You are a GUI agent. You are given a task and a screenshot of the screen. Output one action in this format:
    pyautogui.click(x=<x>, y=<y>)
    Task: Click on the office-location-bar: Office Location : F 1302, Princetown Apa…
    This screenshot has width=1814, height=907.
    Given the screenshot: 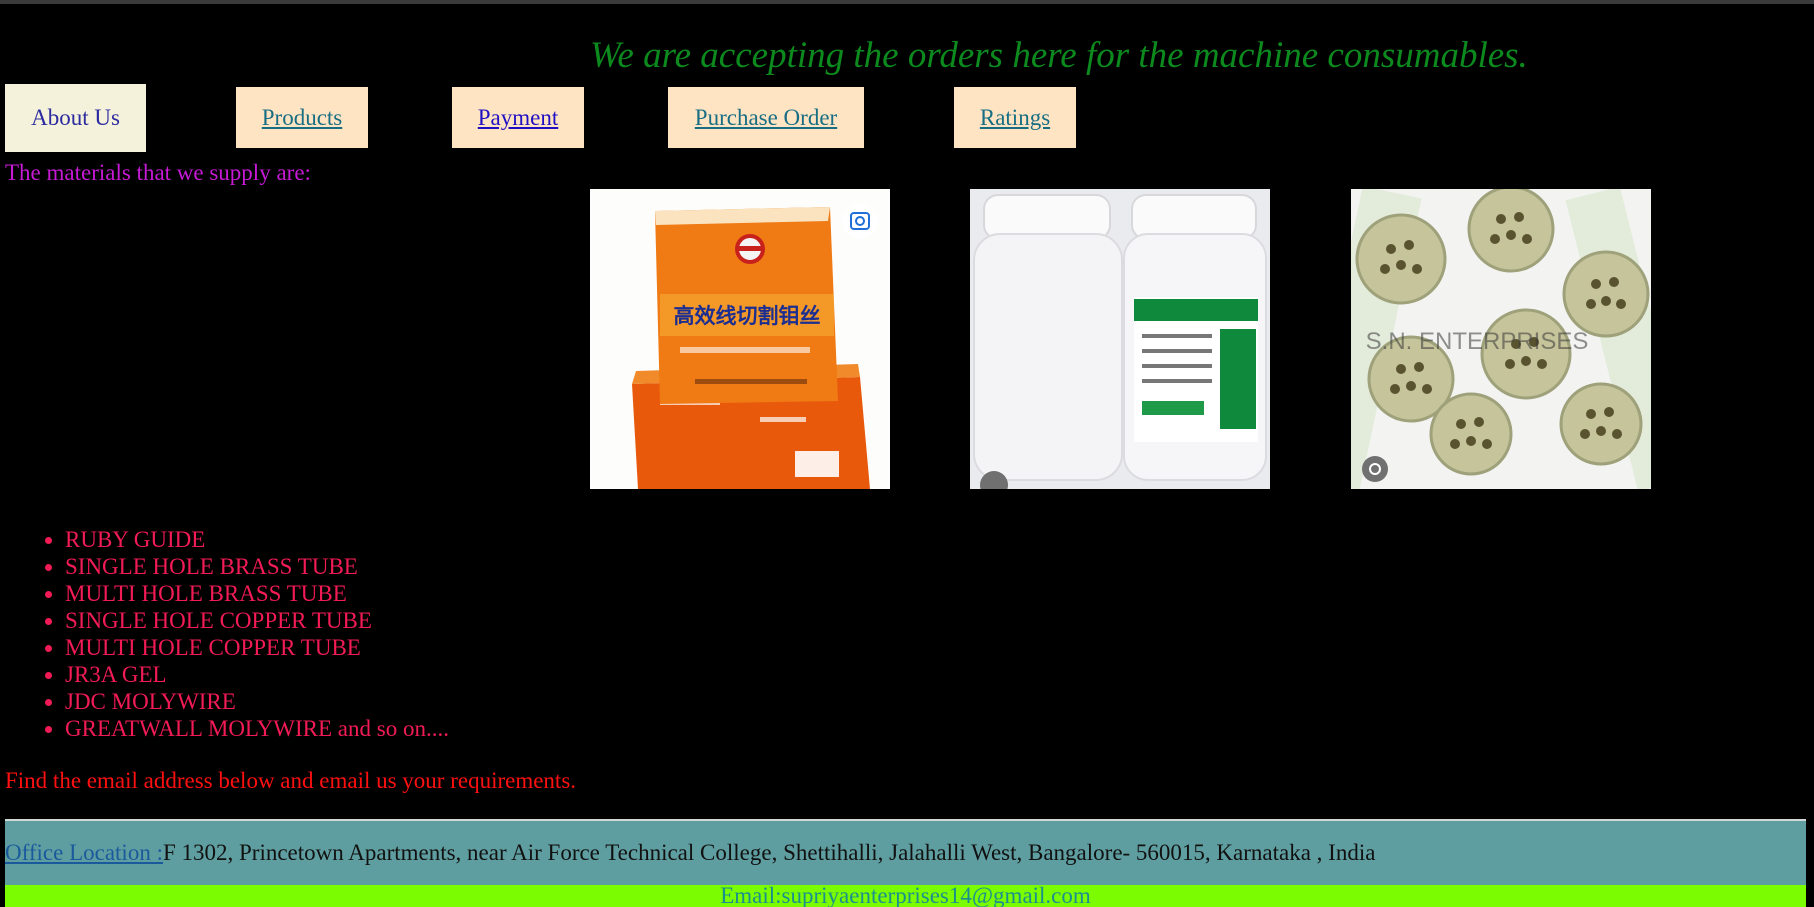 What is the action you would take?
    pyautogui.click(x=905, y=852)
    